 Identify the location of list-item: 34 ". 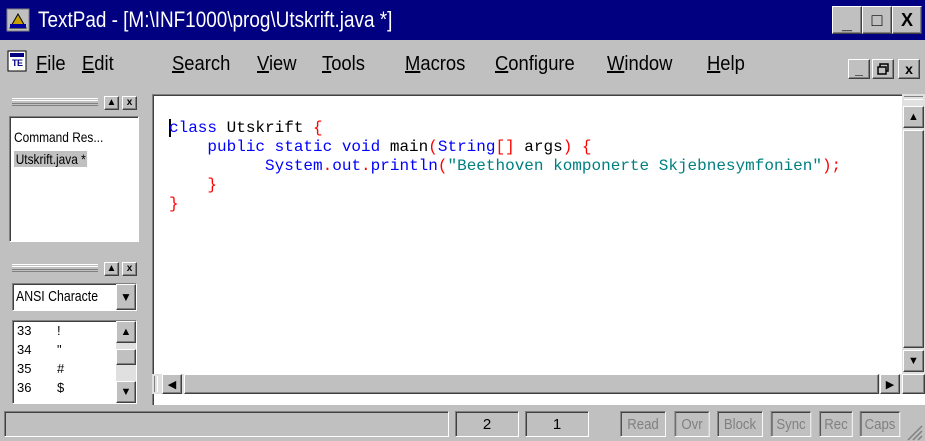
(39, 349).